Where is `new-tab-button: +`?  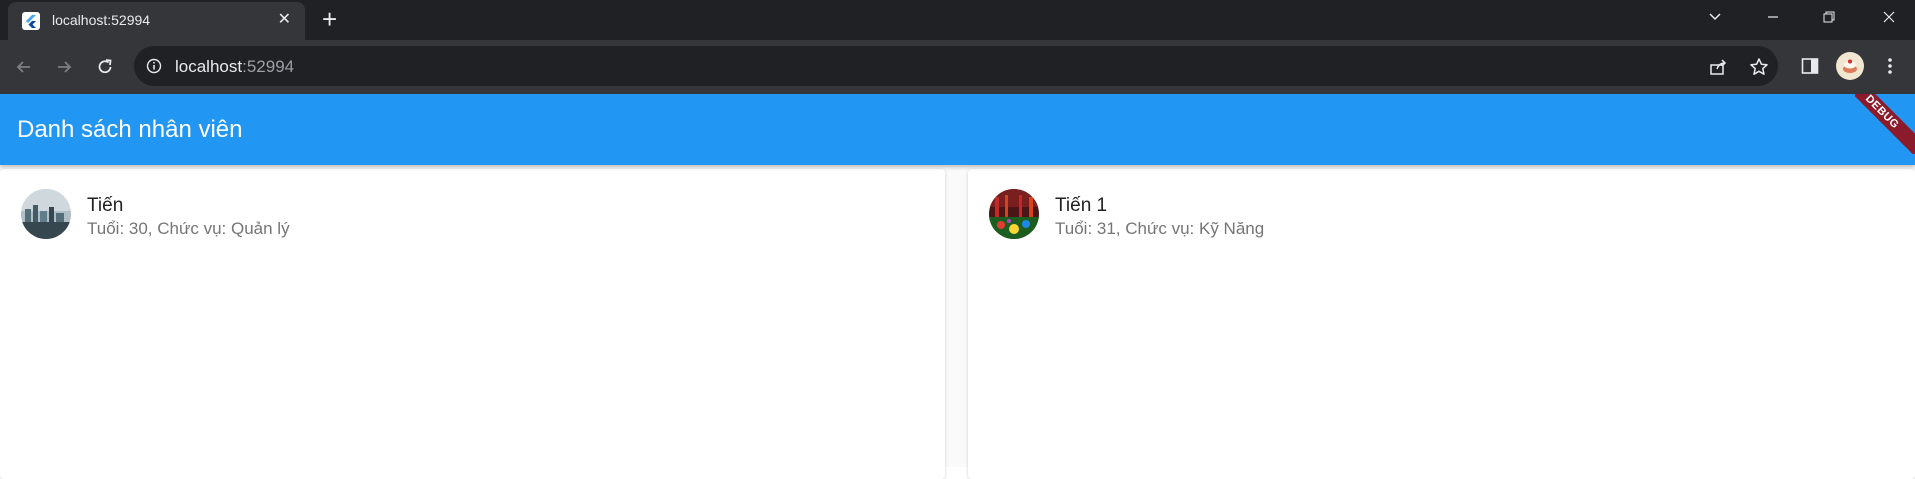
new-tab-button: + is located at coordinates (329, 19).